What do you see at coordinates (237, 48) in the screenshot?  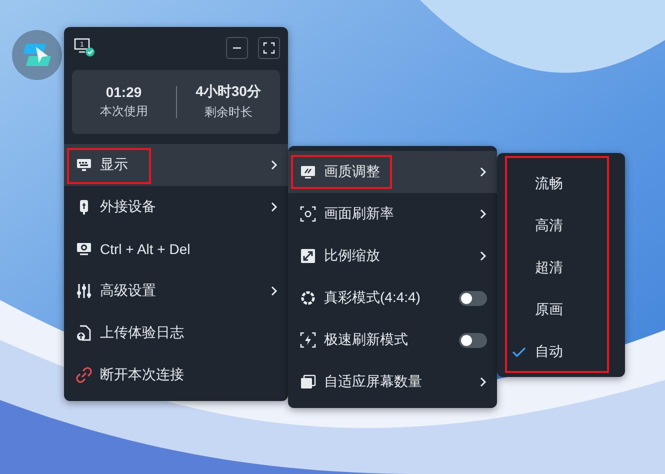 I see `minimize-button` at bounding box center [237, 48].